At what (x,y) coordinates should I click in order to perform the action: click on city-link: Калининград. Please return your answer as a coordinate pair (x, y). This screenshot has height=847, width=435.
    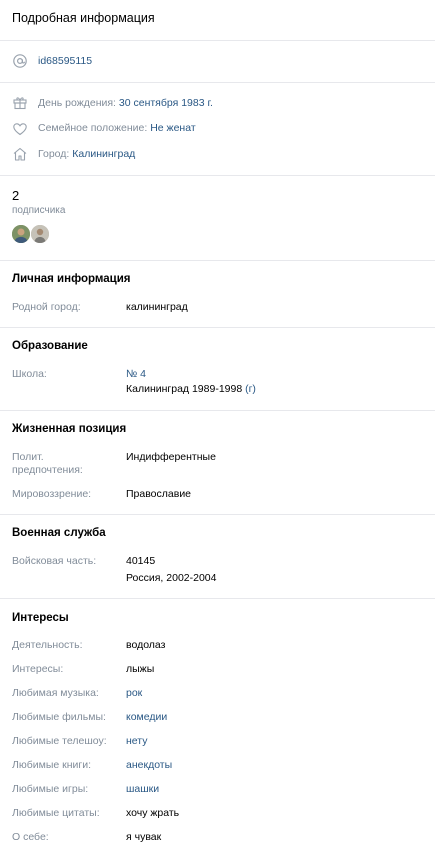
    Looking at the image, I should click on (103, 154).